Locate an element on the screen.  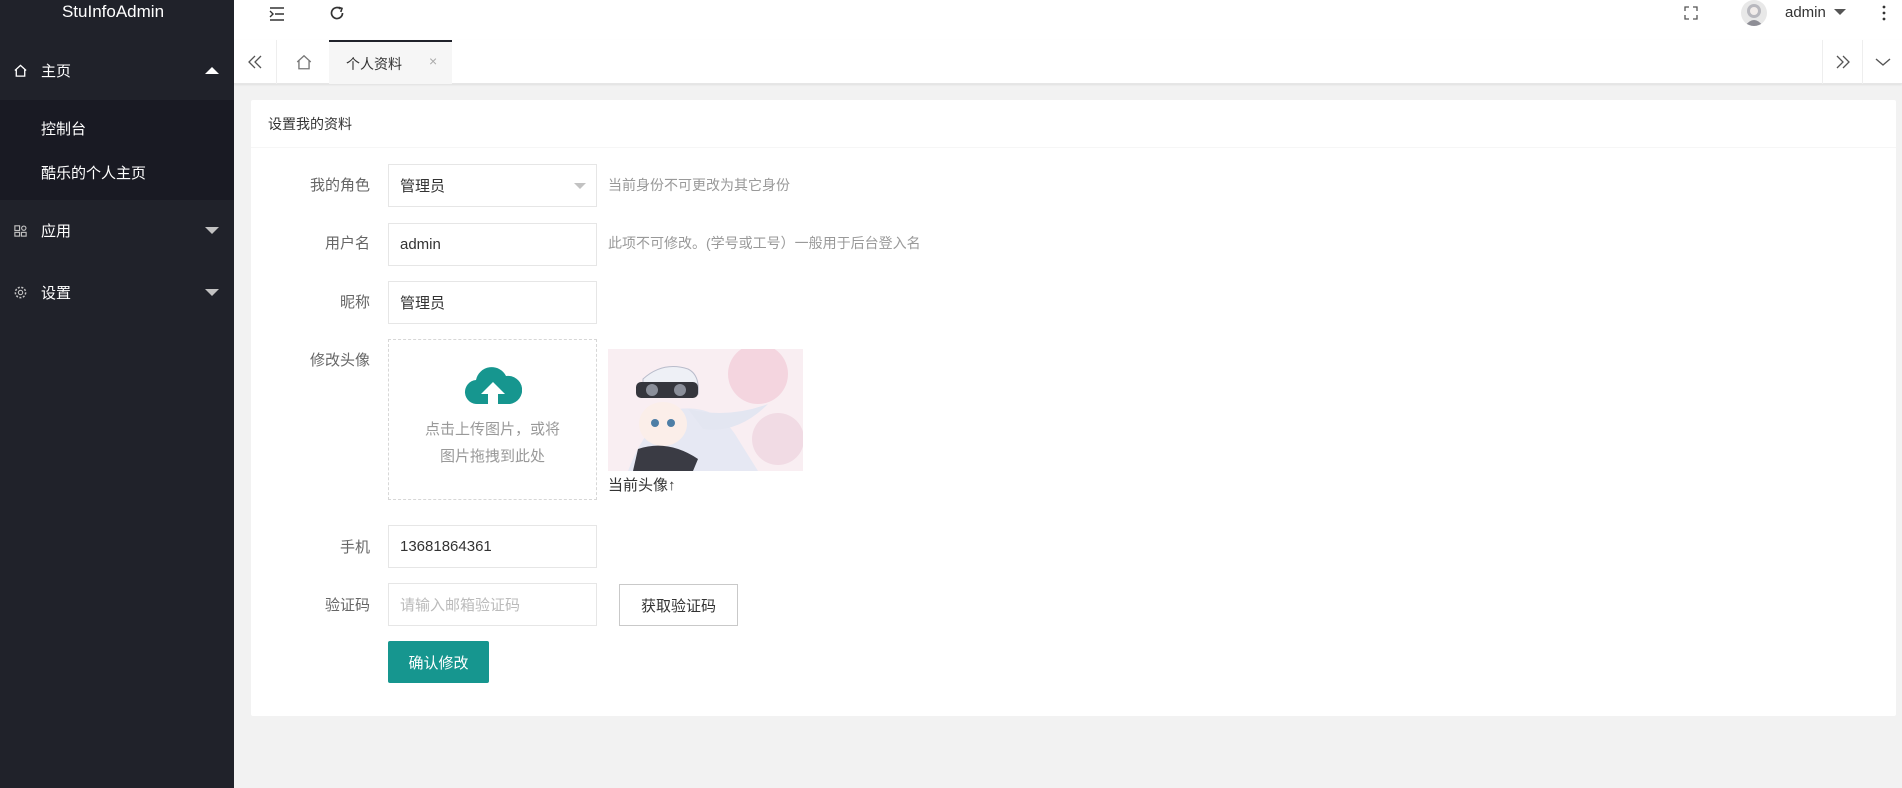
tab-profile: 个人资料 × is located at coordinates (390, 62).